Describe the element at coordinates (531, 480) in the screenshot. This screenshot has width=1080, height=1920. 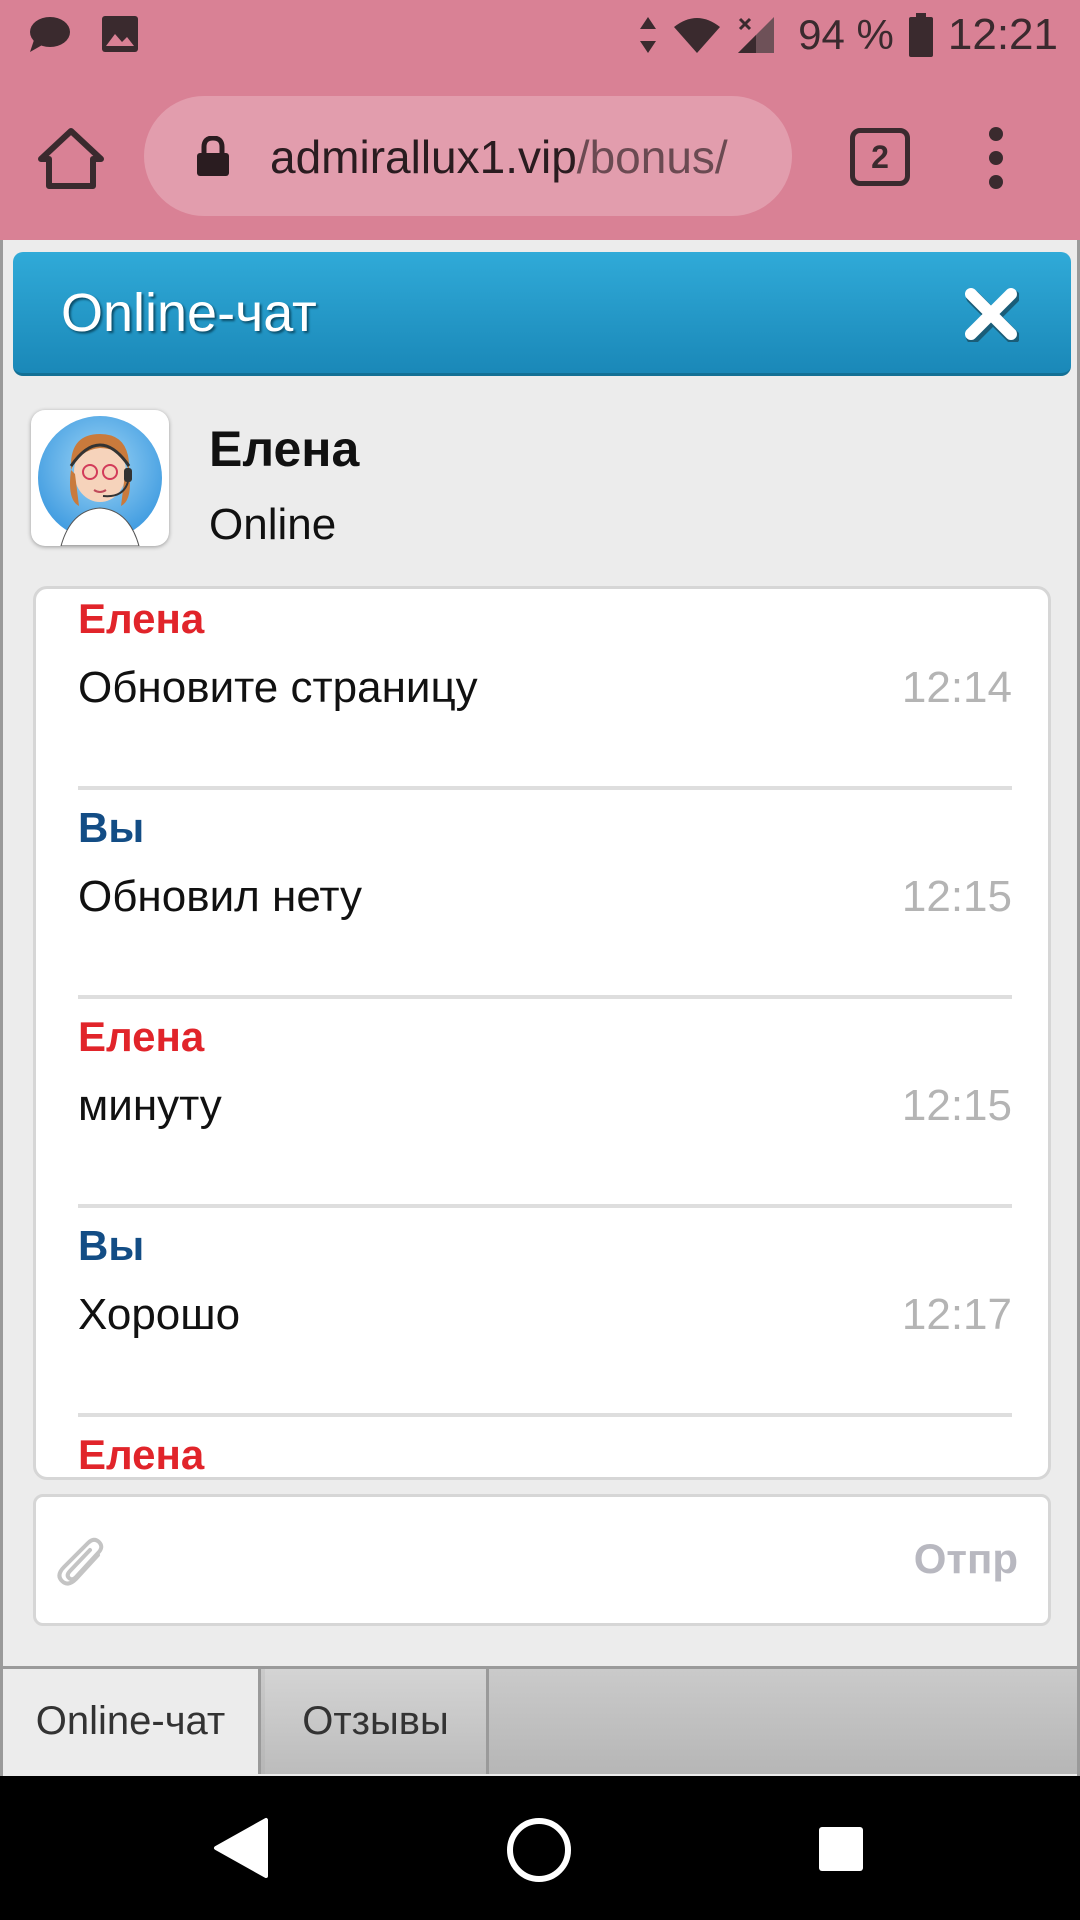
I see `agent-info: Елена Online` at that location.